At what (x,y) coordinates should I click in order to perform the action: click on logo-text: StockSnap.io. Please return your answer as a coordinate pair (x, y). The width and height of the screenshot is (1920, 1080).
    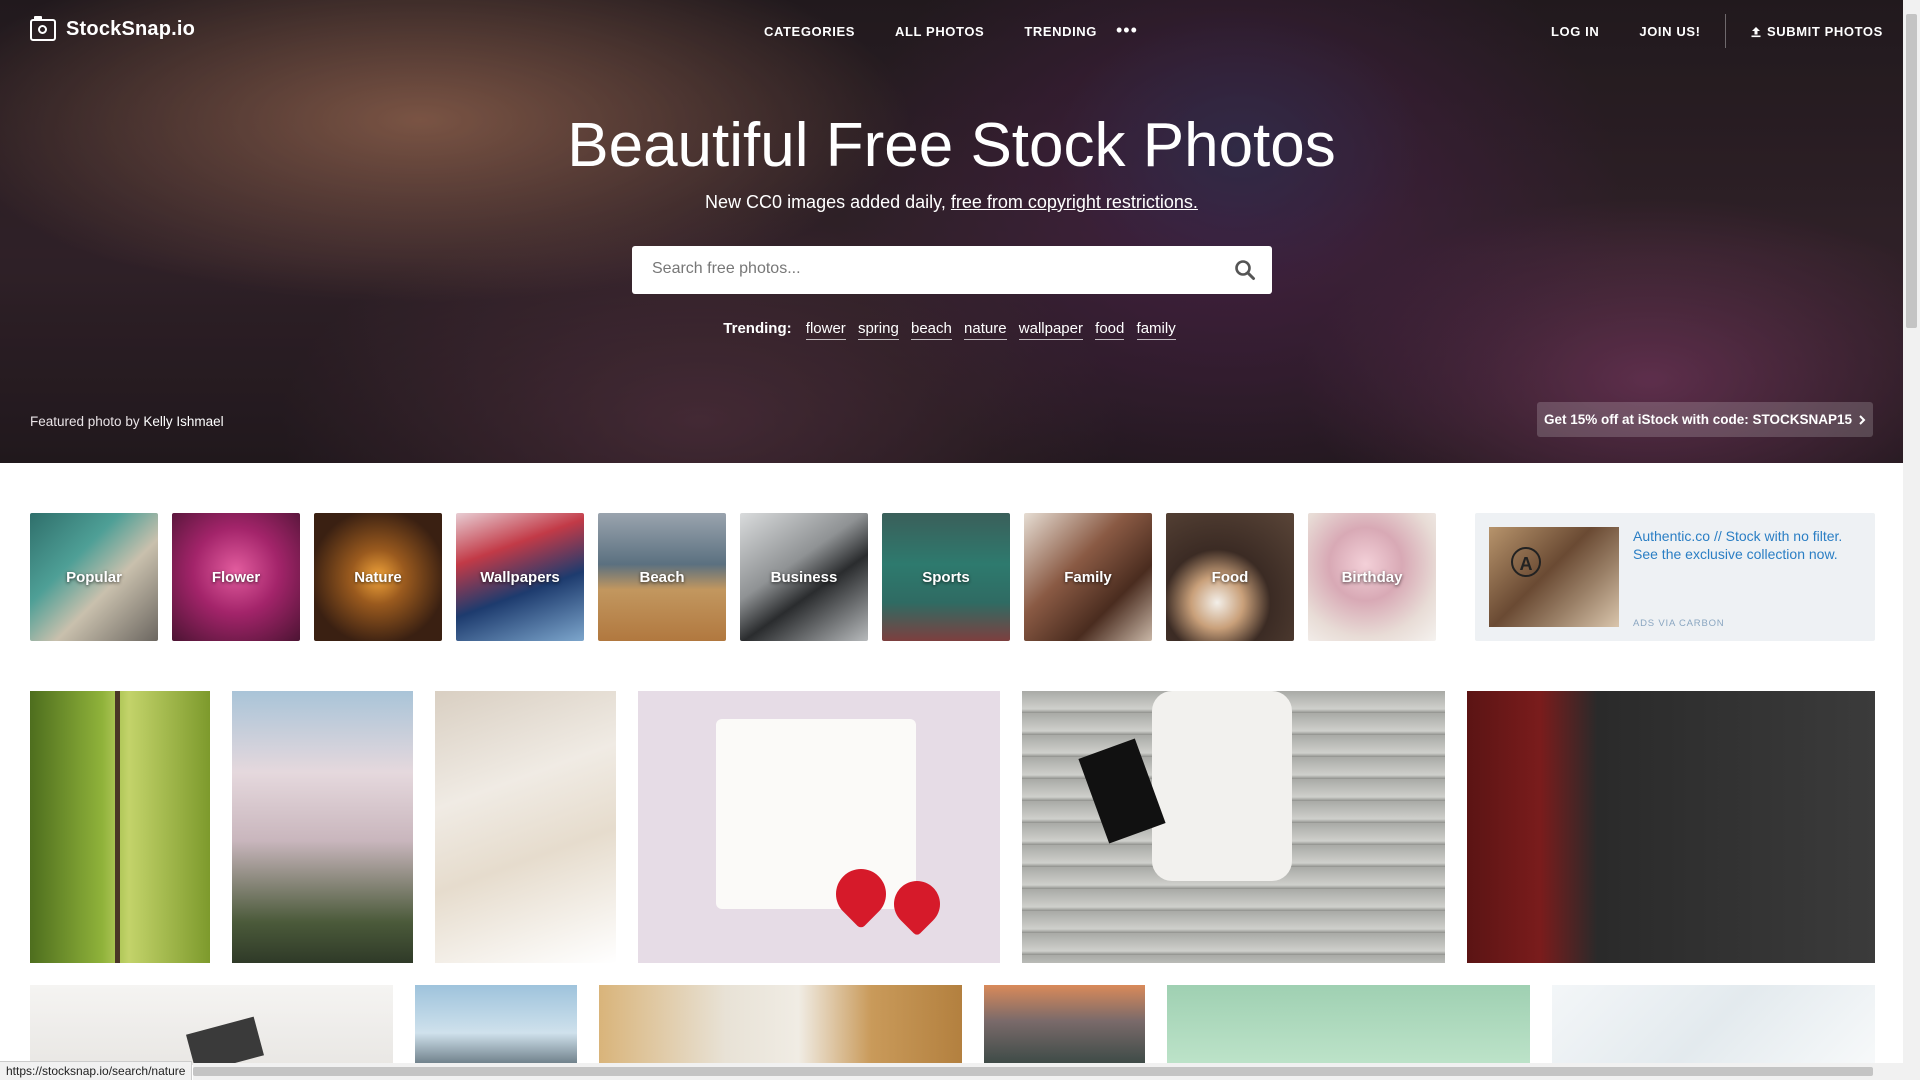
    Looking at the image, I should click on (131, 29).